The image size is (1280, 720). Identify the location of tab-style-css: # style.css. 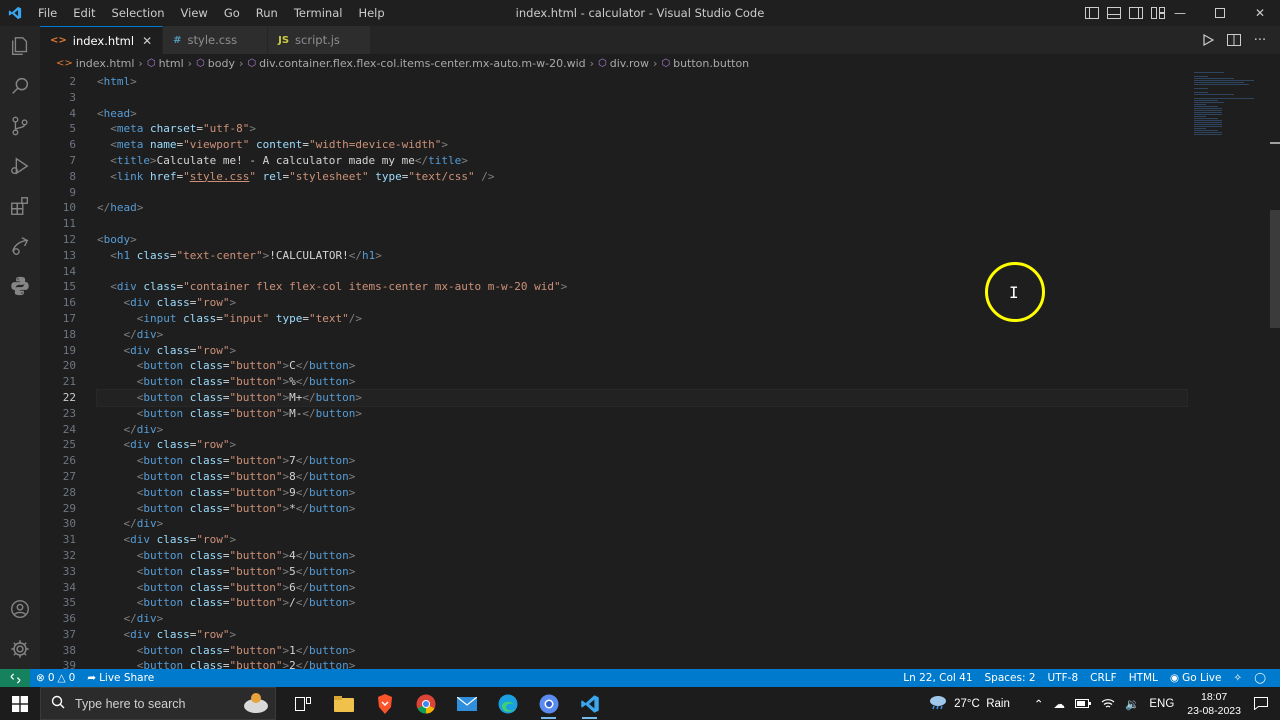
(216, 40).